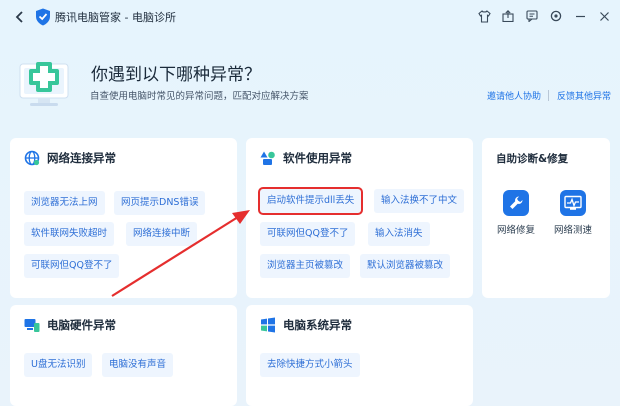  What do you see at coordinates (32, 325) in the screenshot?
I see `hardware-computer-icon` at bounding box center [32, 325].